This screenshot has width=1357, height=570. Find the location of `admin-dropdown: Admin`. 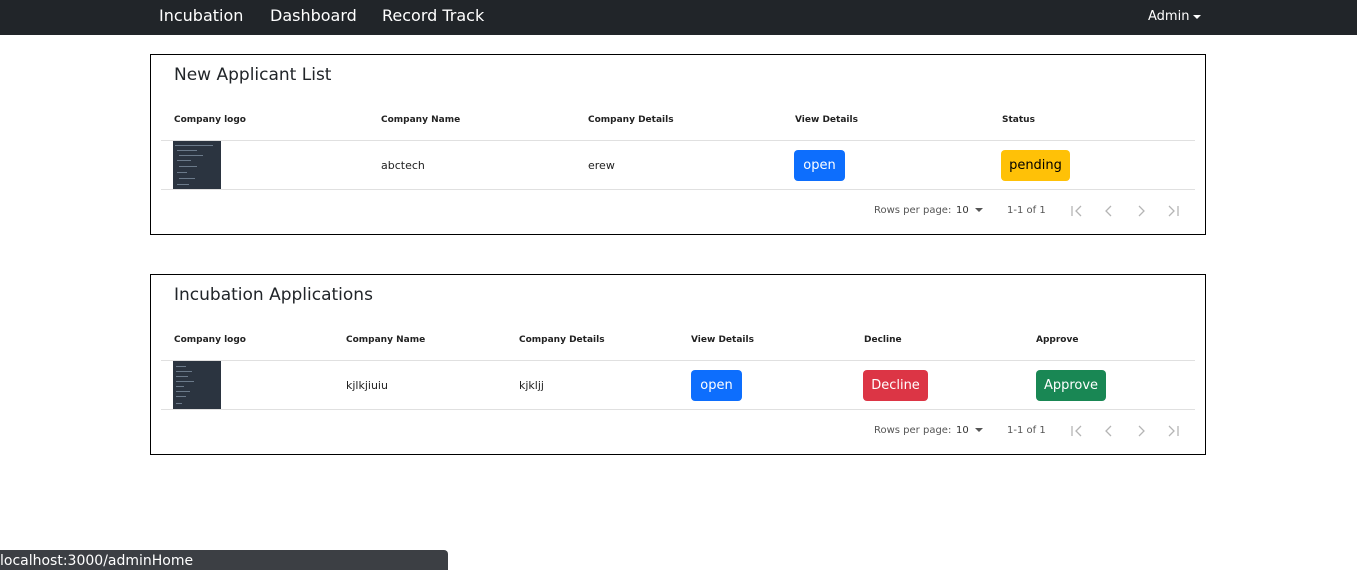

admin-dropdown: Admin is located at coordinates (1175, 16).